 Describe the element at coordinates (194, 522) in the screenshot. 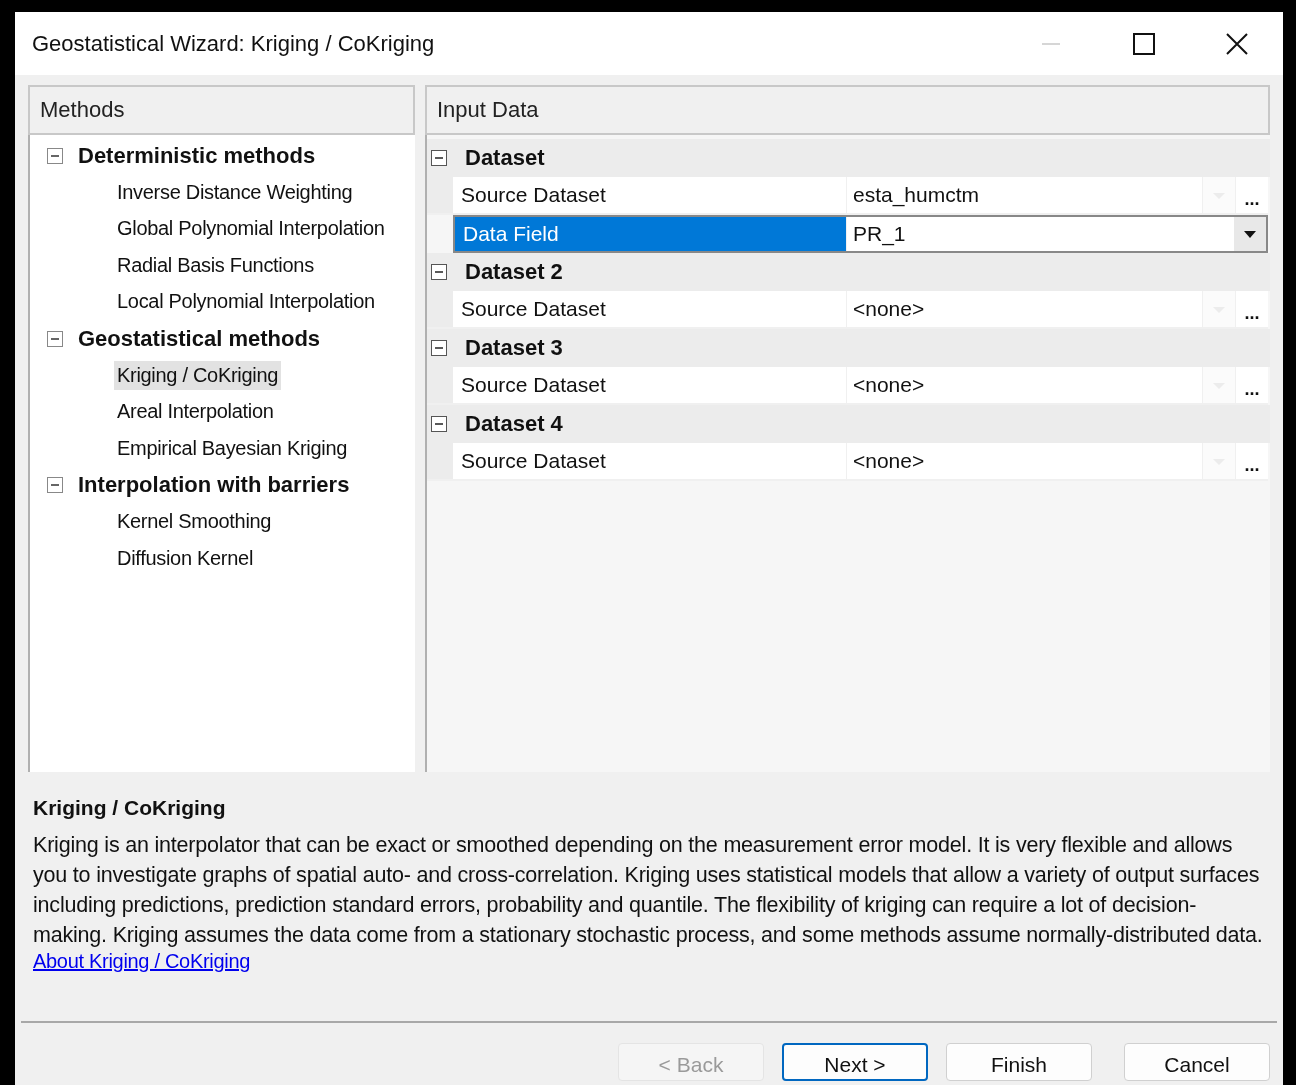

I see `tree-item: Kernel Smoothing` at that location.